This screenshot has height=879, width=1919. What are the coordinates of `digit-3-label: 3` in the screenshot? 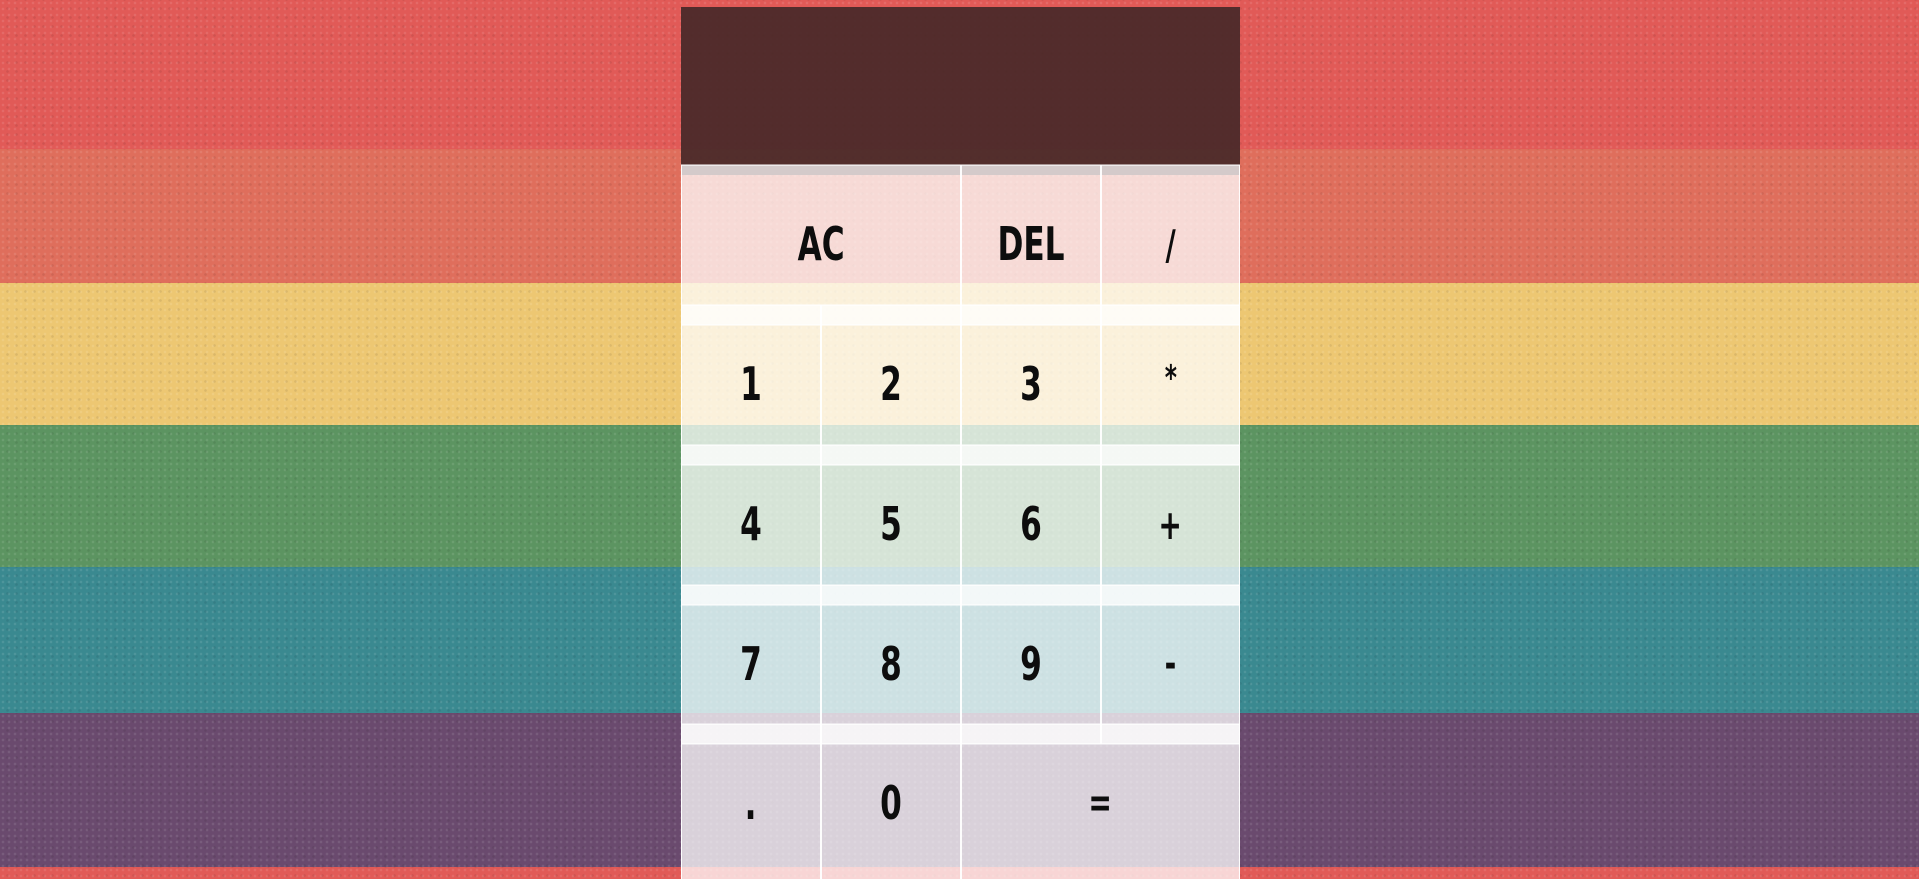 It's located at (1031, 385).